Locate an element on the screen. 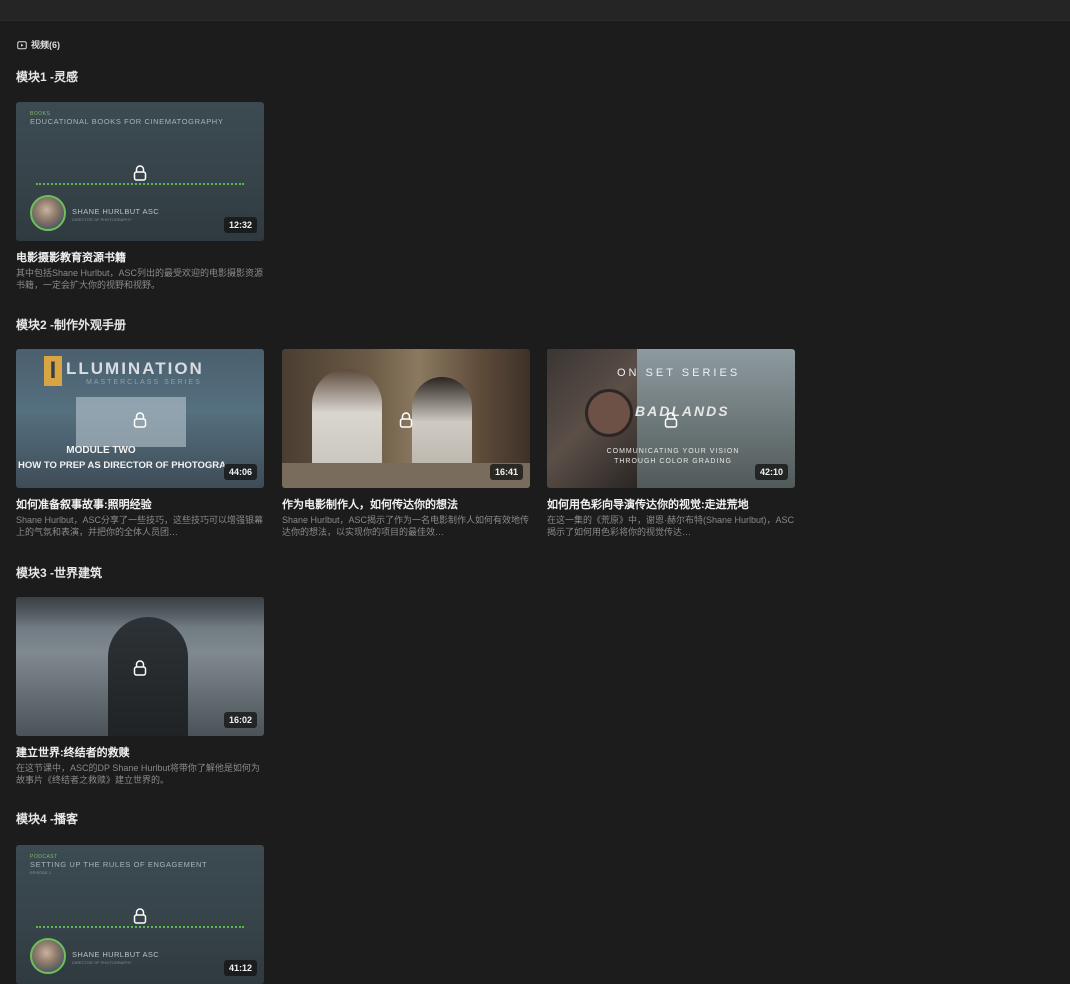  thumb-subheading: EPISODE 1 is located at coordinates (41, 872).